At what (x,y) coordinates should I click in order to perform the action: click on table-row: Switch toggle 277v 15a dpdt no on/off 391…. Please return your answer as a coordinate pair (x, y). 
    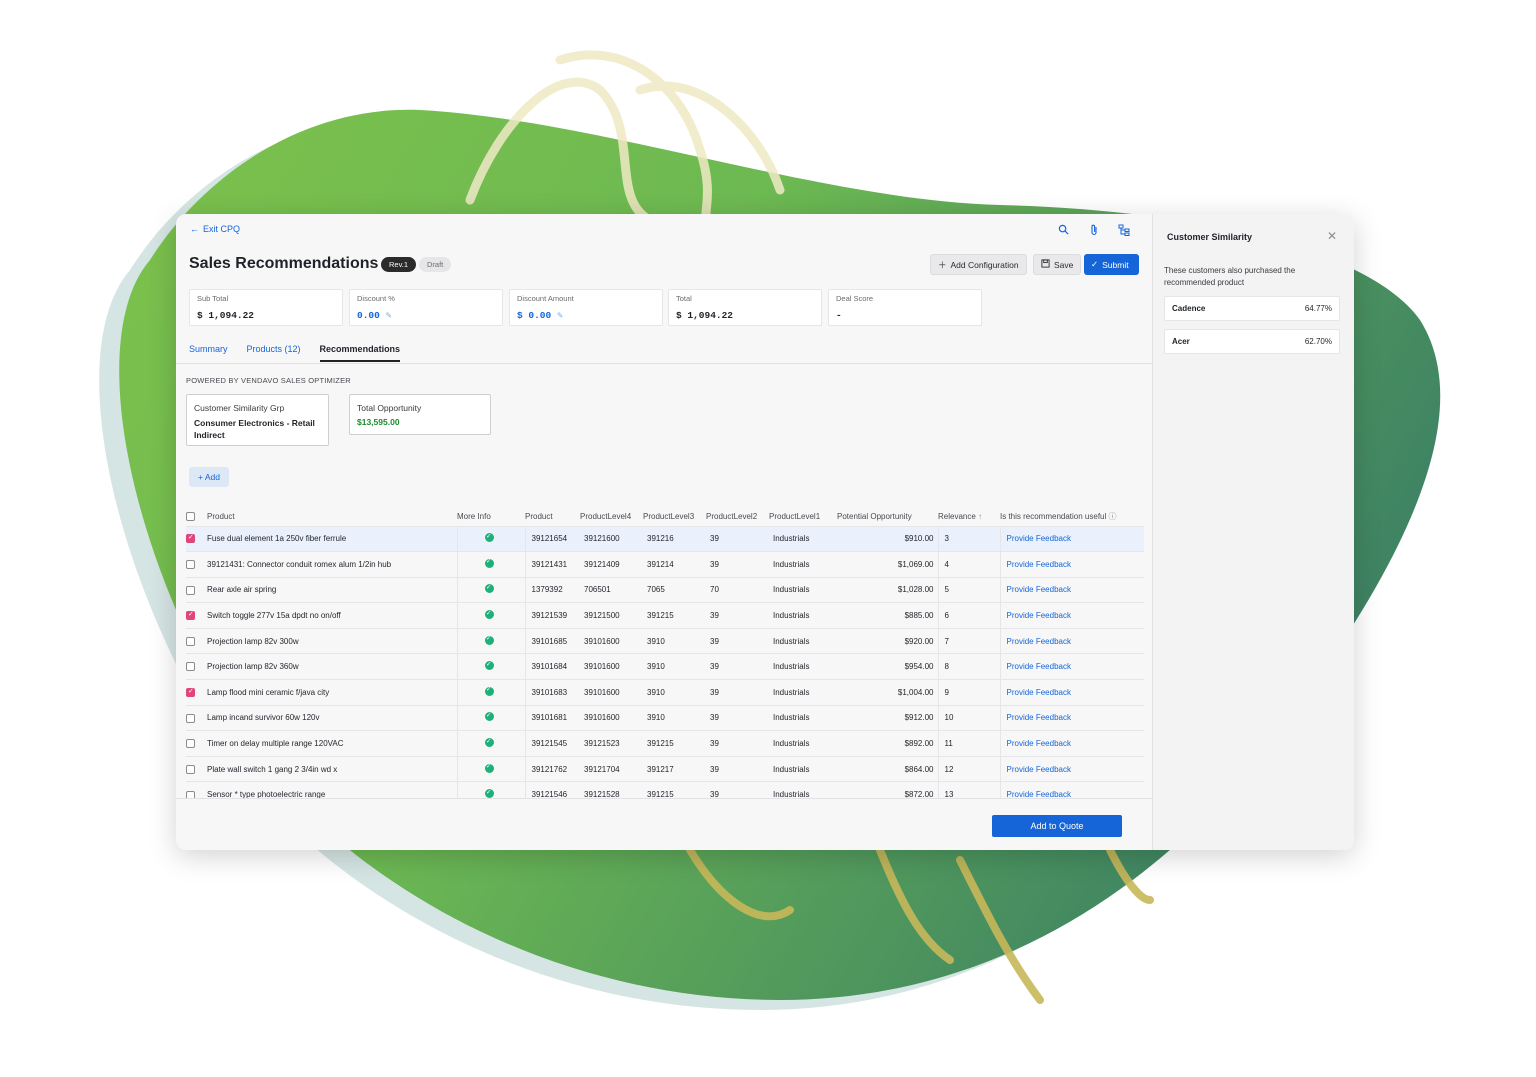
    Looking at the image, I should click on (665, 615).